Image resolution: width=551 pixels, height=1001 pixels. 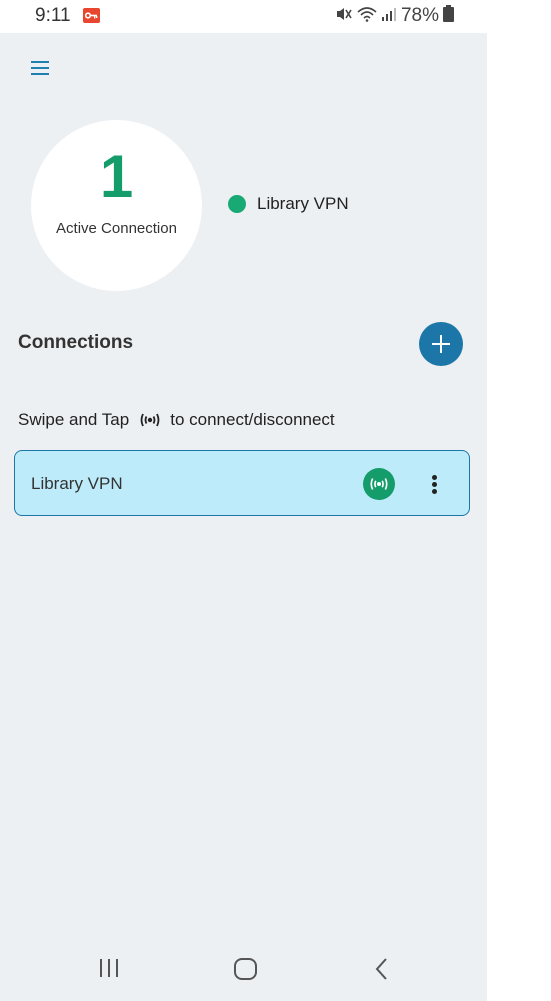 I want to click on active-label: Active Connection, so click(x=116, y=228).